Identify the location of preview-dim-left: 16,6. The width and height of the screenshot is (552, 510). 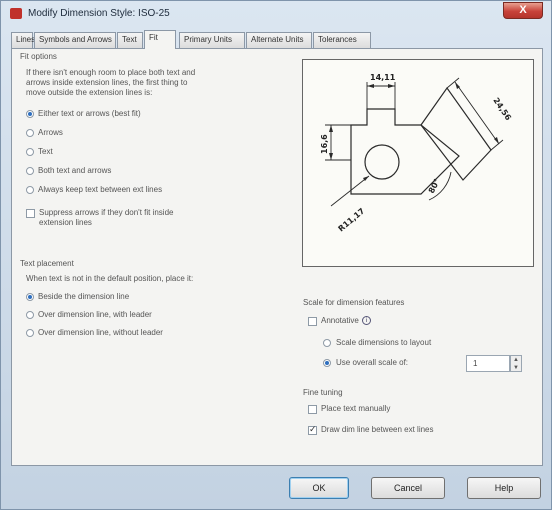
(324, 144).